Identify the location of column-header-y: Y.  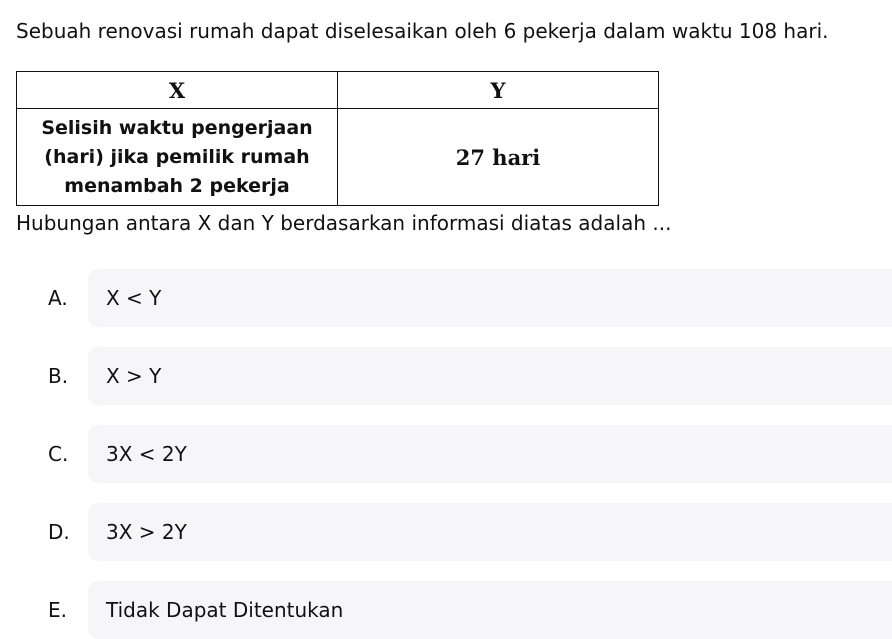
(498, 90).